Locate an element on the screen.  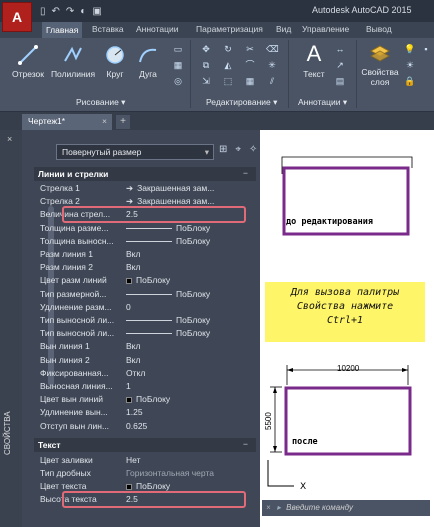
property-row: Толщина разме... ПоБлоку is located at coordinates (145, 229).